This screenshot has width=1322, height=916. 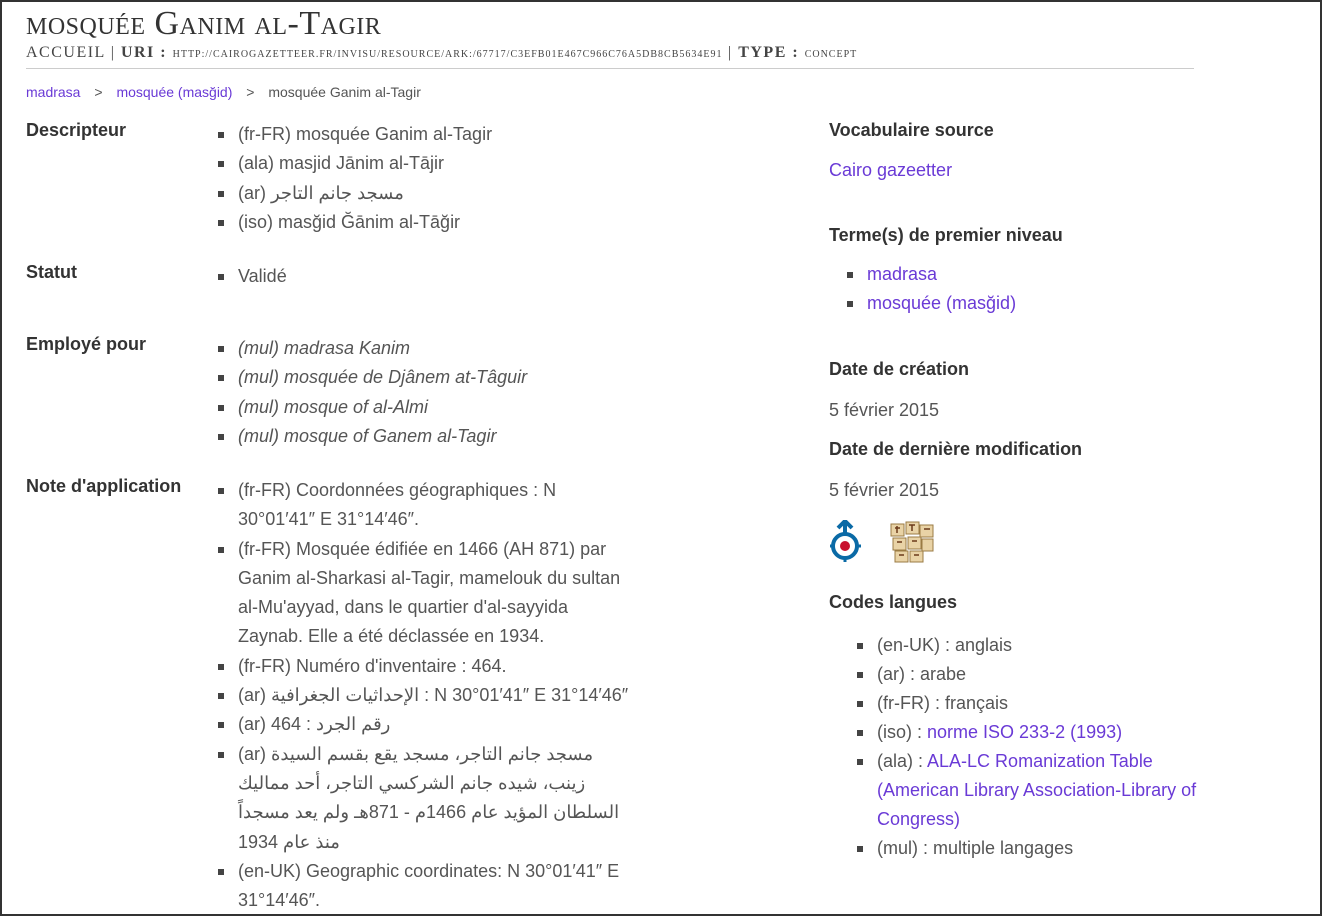 What do you see at coordinates (898, 674) in the screenshot?
I see `code-prefix: (ar) :` at bounding box center [898, 674].